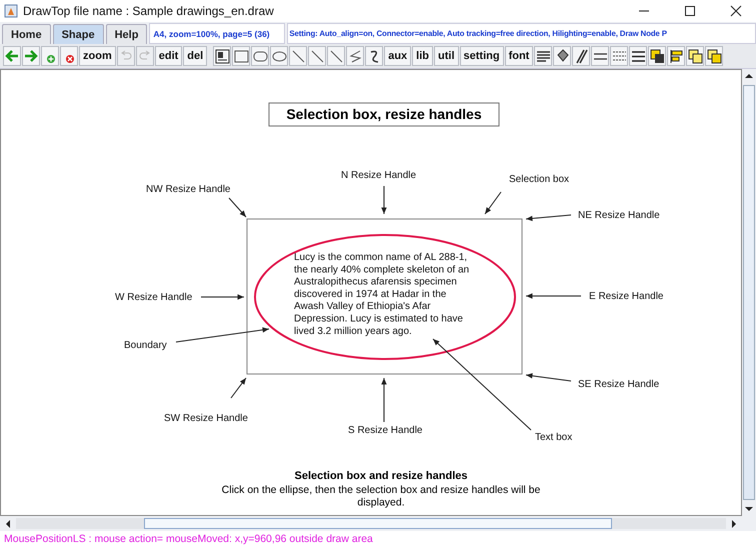 The height and width of the screenshot is (547, 756). What do you see at coordinates (695, 56) in the screenshot?
I see `group-icon` at bounding box center [695, 56].